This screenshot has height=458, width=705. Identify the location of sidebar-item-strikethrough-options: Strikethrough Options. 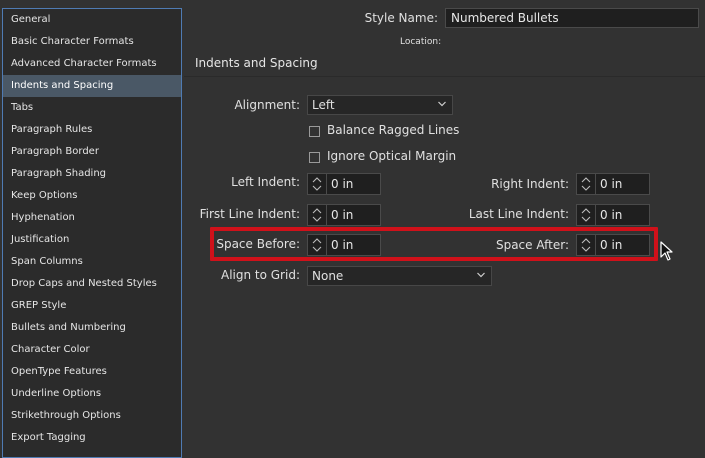
(92, 416).